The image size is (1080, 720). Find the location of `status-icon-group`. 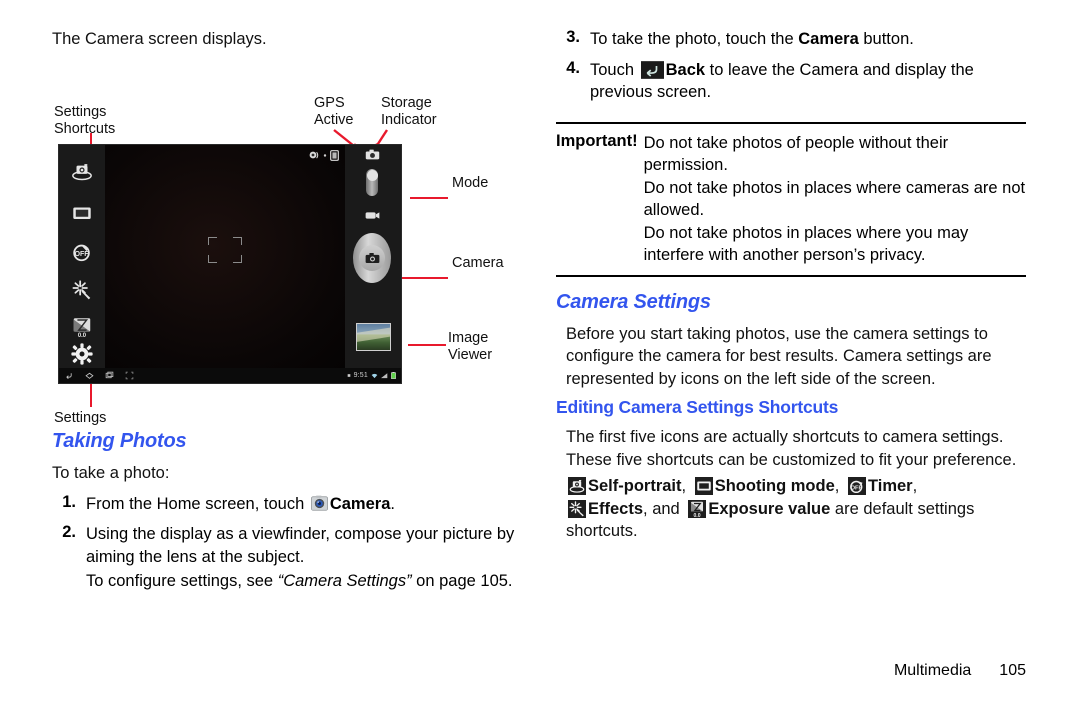

status-icon-group is located at coordinates (323, 155).